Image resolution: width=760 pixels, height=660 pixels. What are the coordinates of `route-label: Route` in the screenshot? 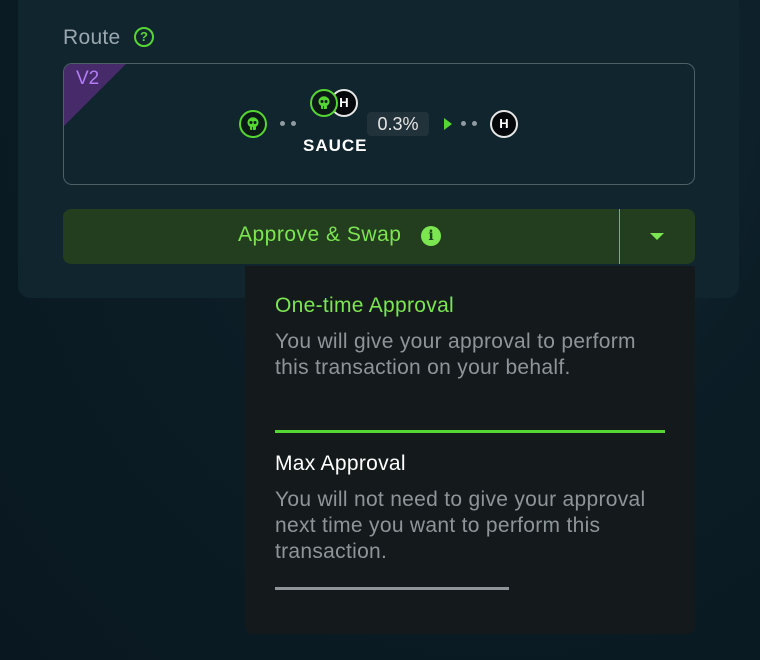 It's located at (92, 37).